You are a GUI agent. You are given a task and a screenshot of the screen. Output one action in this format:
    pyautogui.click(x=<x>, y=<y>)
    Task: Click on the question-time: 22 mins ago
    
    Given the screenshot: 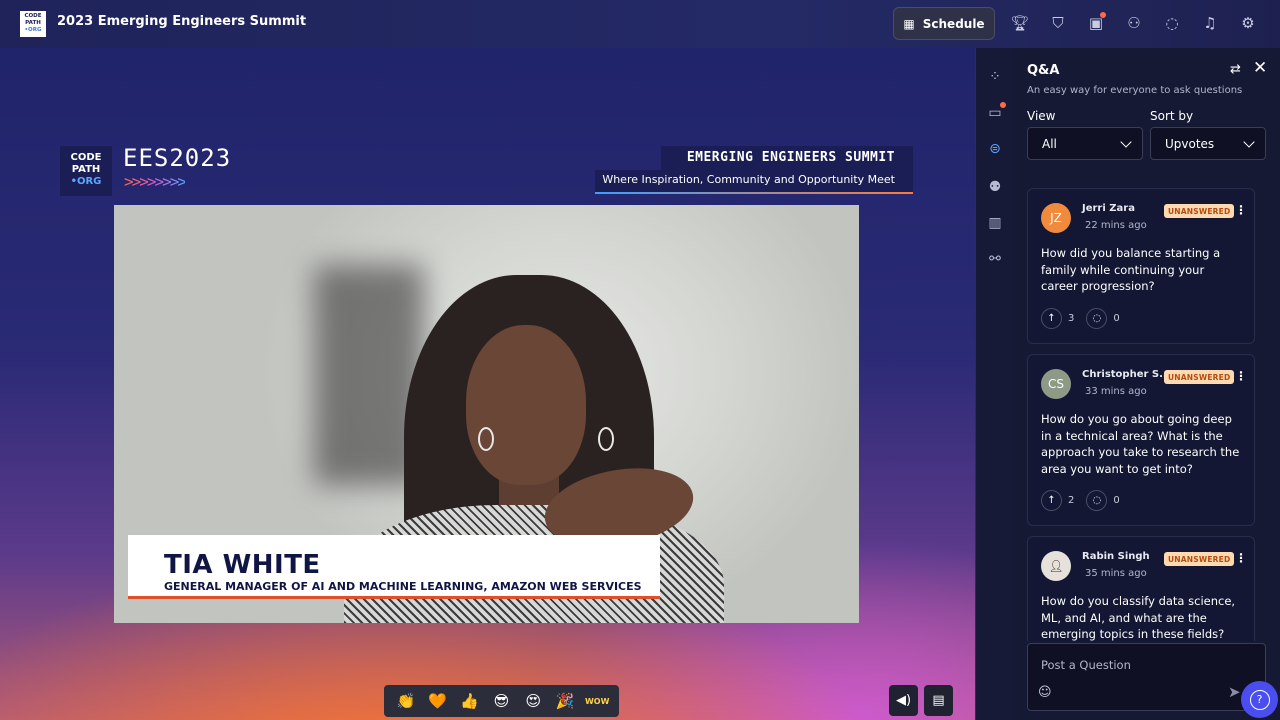 What is the action you would take?
    pyautogui.click(x=1116, y=225)
    